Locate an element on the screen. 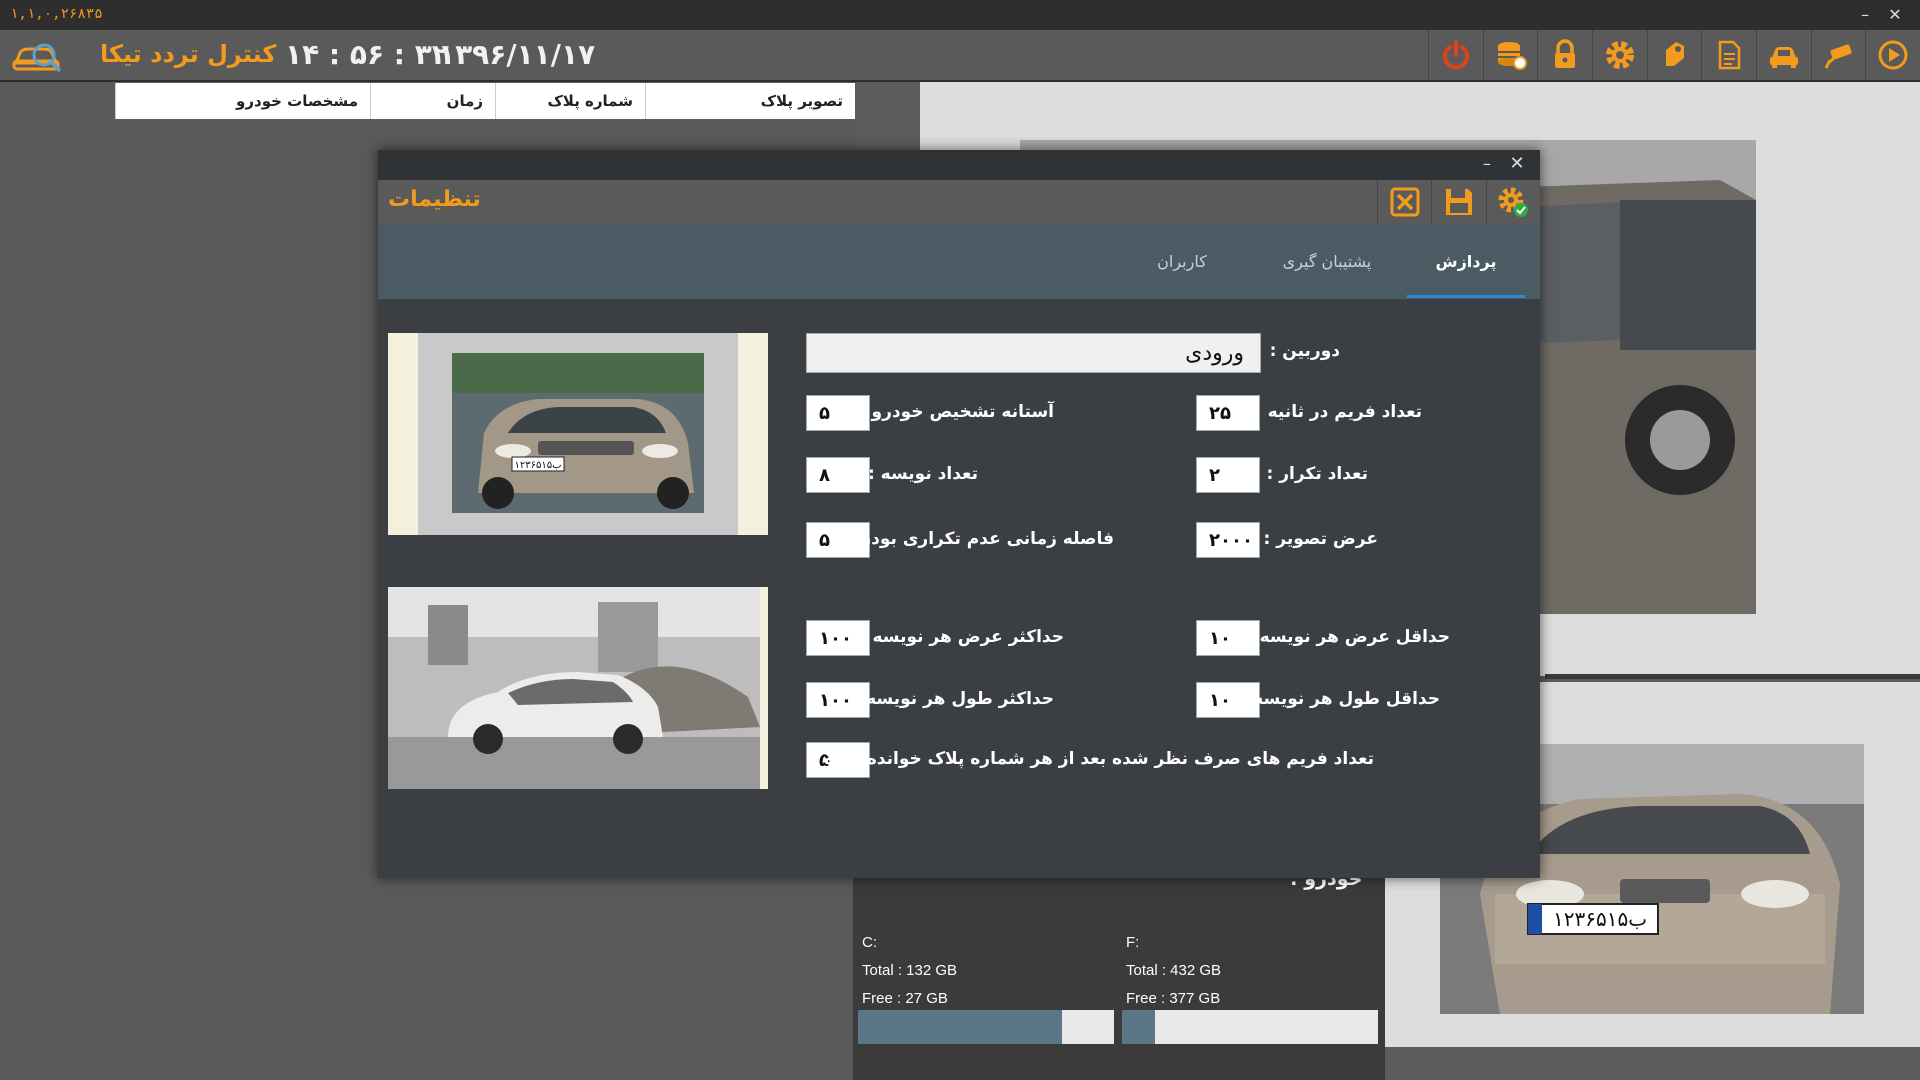 The height and width of the screenshot is (1080, 1920). tag-icon is located at coordinates (1674, 54).